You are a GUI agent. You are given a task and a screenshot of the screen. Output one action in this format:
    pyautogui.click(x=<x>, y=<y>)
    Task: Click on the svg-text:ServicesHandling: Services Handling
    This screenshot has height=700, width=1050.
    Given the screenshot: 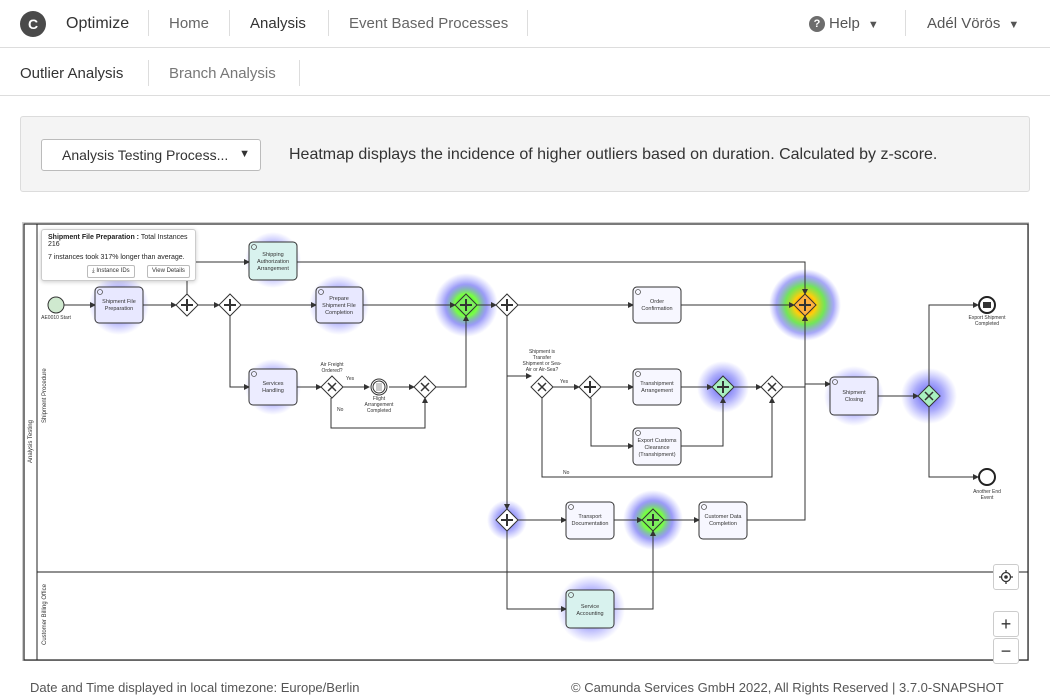 What is the action you would take?
    pyautogui.click(x=273, y=387)
    